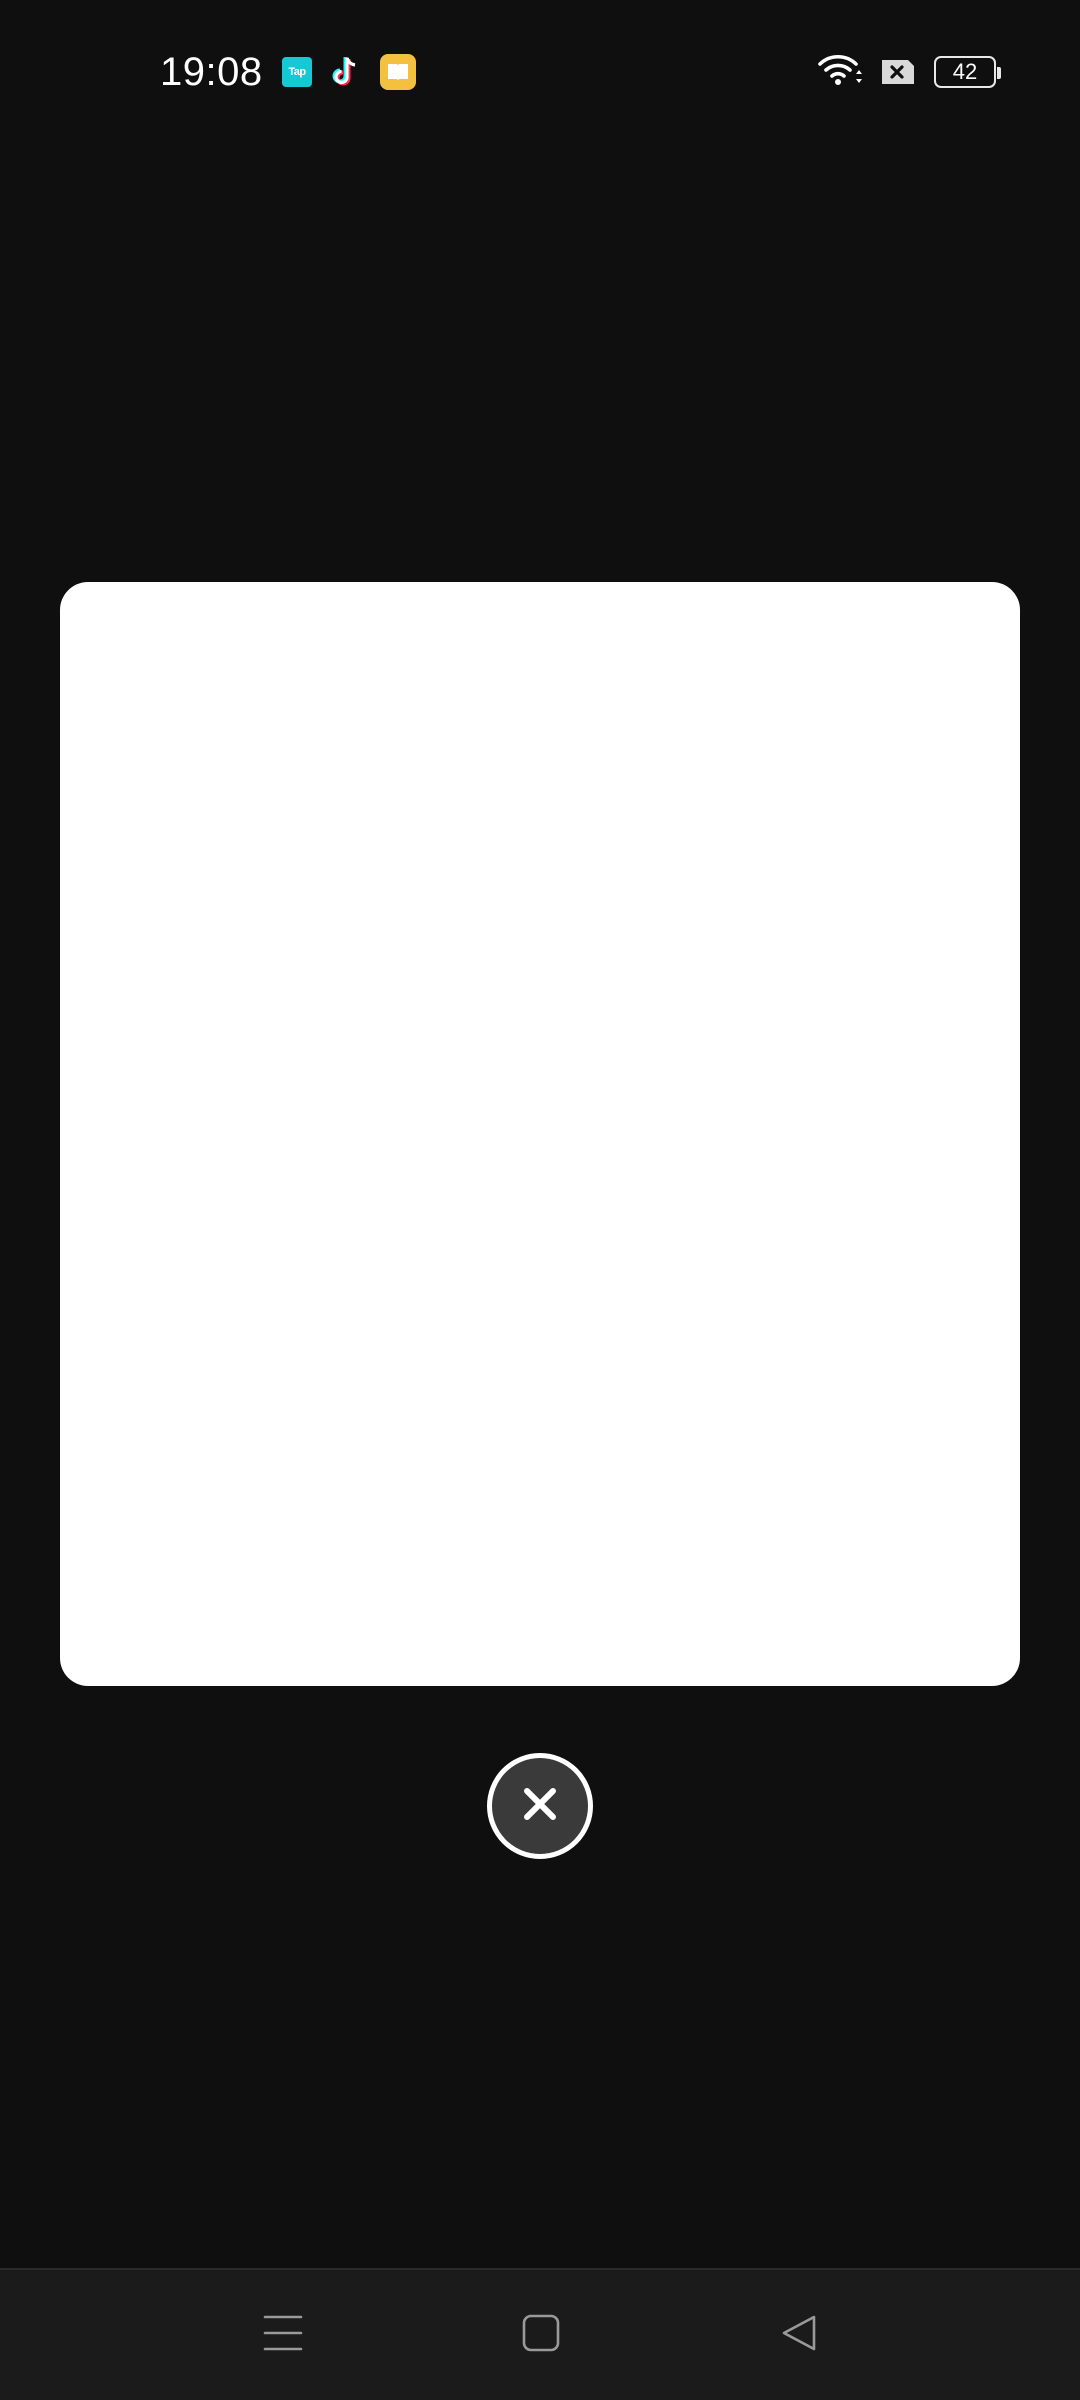 This screenshot has width=1080, height=2400. Describe the element at coordinates (211, 72) in the screenshot. I see `status-time: 19:08` at that location.